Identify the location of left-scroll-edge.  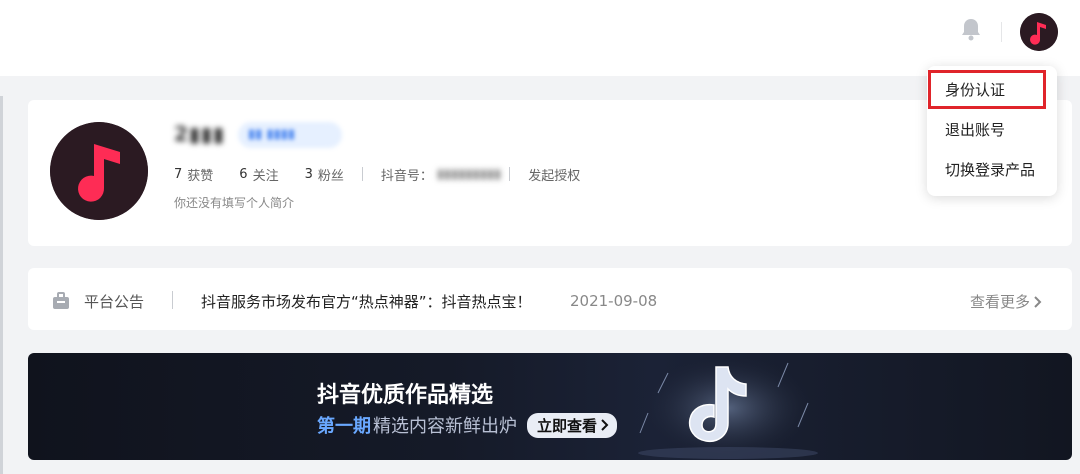
(1, 285).